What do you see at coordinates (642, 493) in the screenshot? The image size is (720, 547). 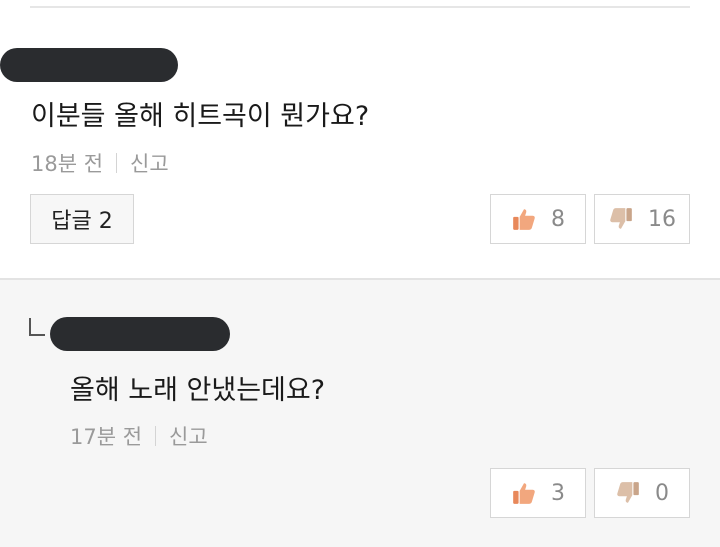 I see `dislike-button: 0` at bounding box center [642, 493].